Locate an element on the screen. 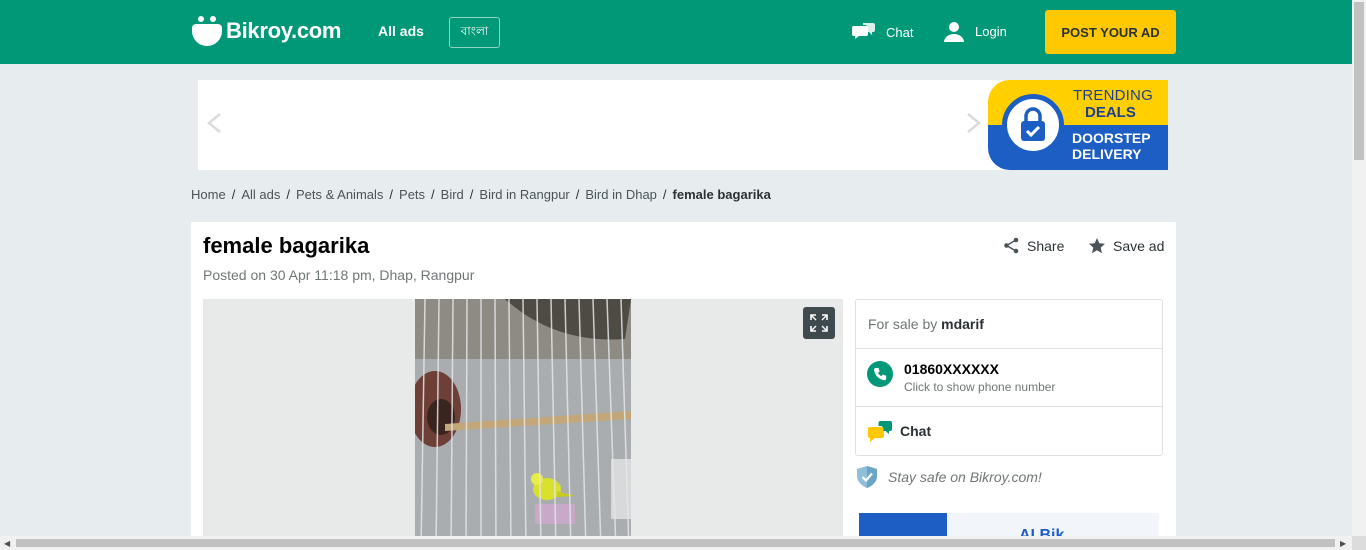 The image size is (1366, 550). nav-chat-link: Chat is located at coordinates (882, 32).